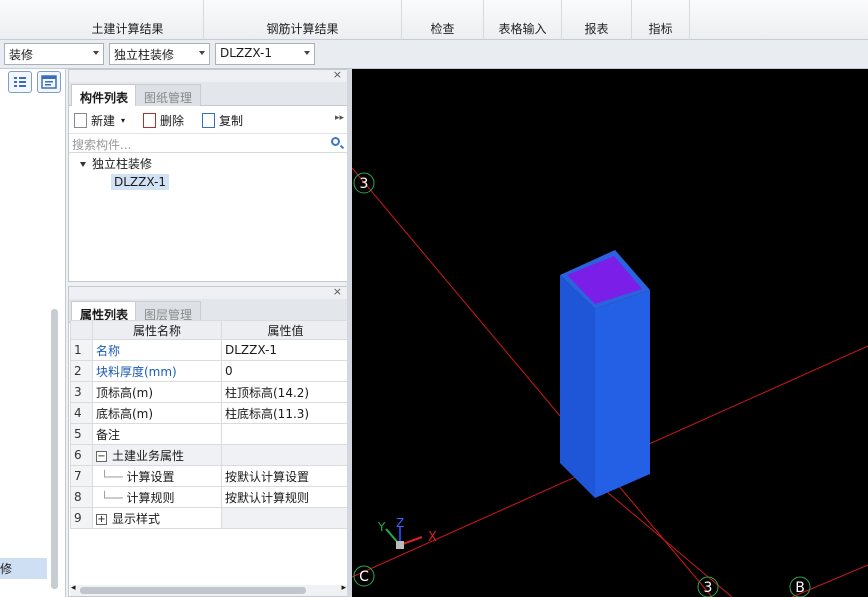  Describe the element at coordinates (597, 20) in the screenshot. I see `tab-report: 报表` at that location.